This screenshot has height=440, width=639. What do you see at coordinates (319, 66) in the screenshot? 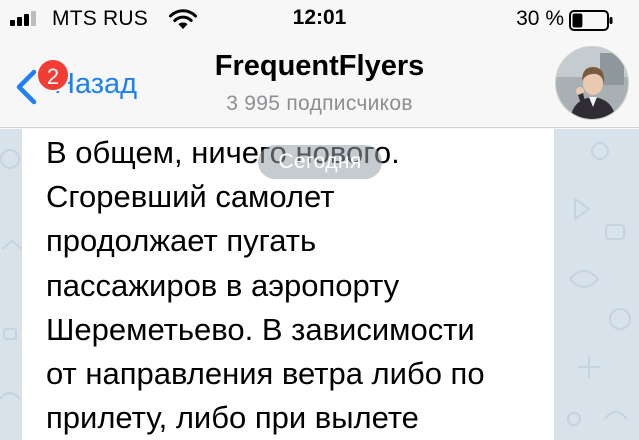
I see `channel-title: FrequentFlyers` at bounding box center [319, 66].